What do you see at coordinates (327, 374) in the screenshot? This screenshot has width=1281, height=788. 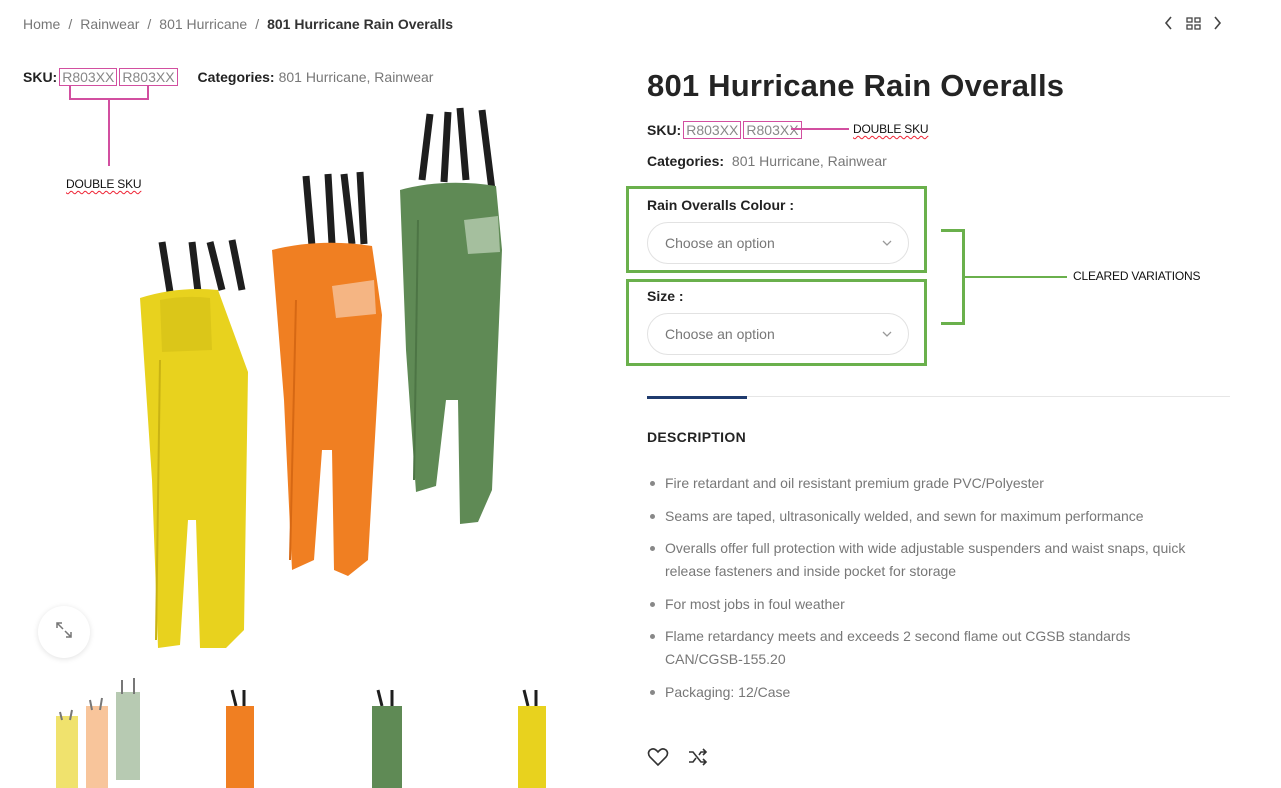 I see `orange-overalls` at bounding box center [327, 374].